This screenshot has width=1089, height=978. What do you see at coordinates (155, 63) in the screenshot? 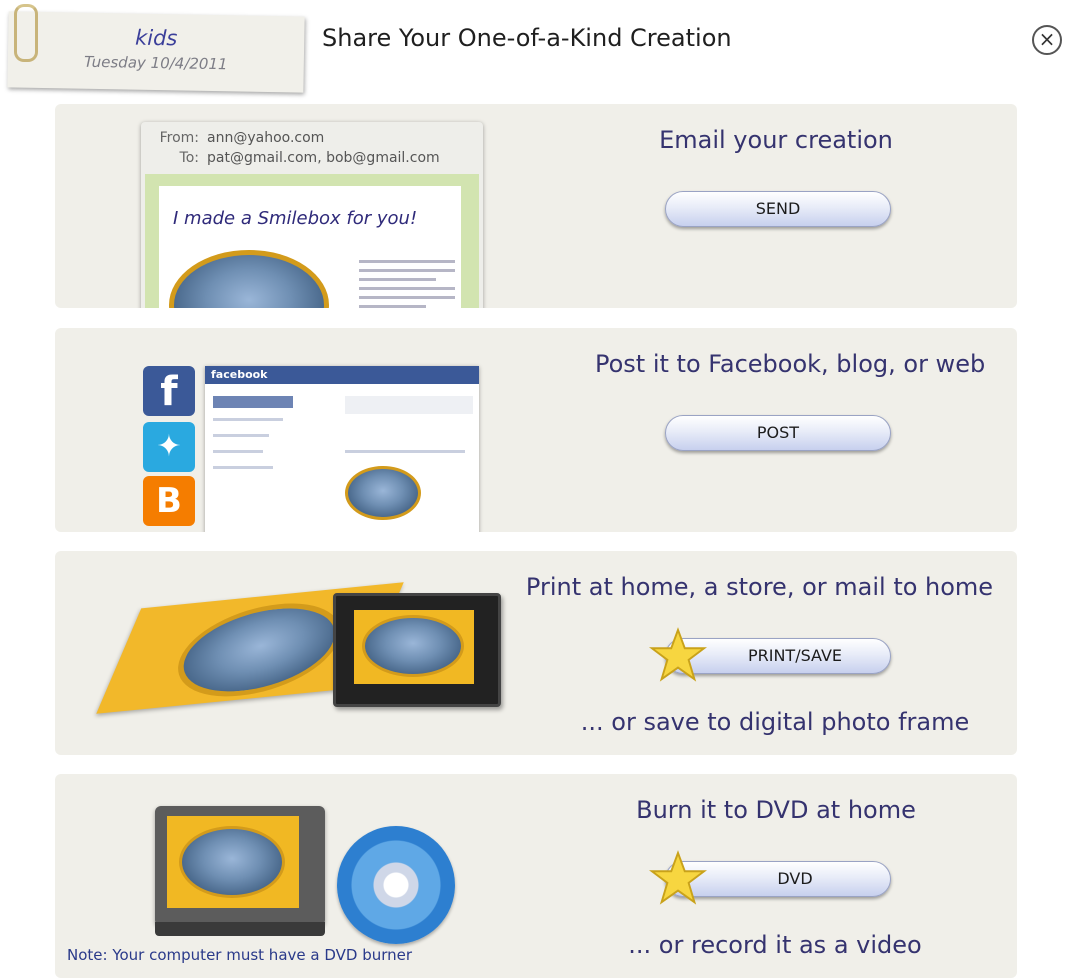
I see `project-date: Tuesday 10/4/2011` at bounding box center [155, 63].